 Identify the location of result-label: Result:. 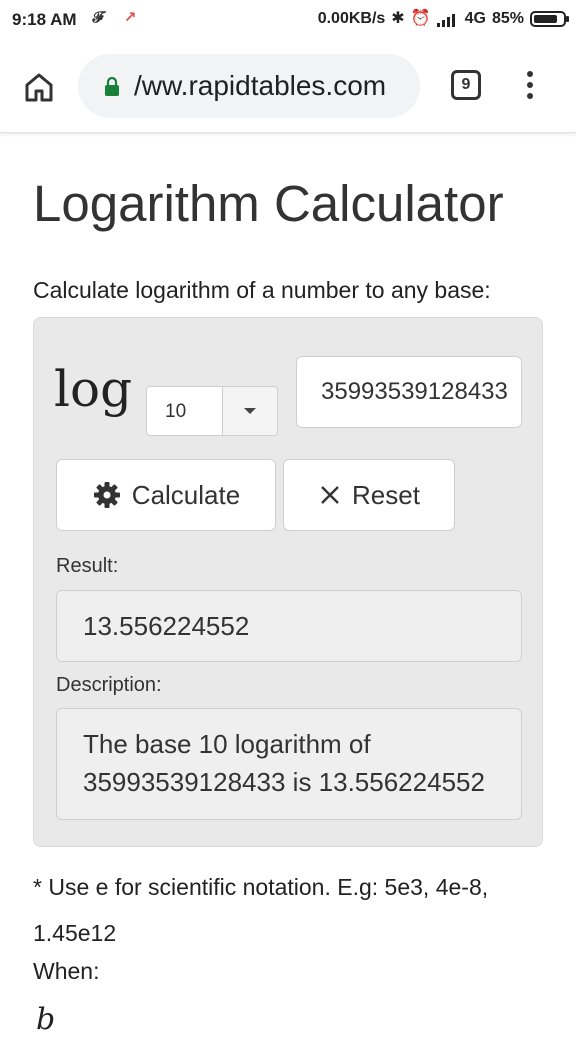
(87, 566).